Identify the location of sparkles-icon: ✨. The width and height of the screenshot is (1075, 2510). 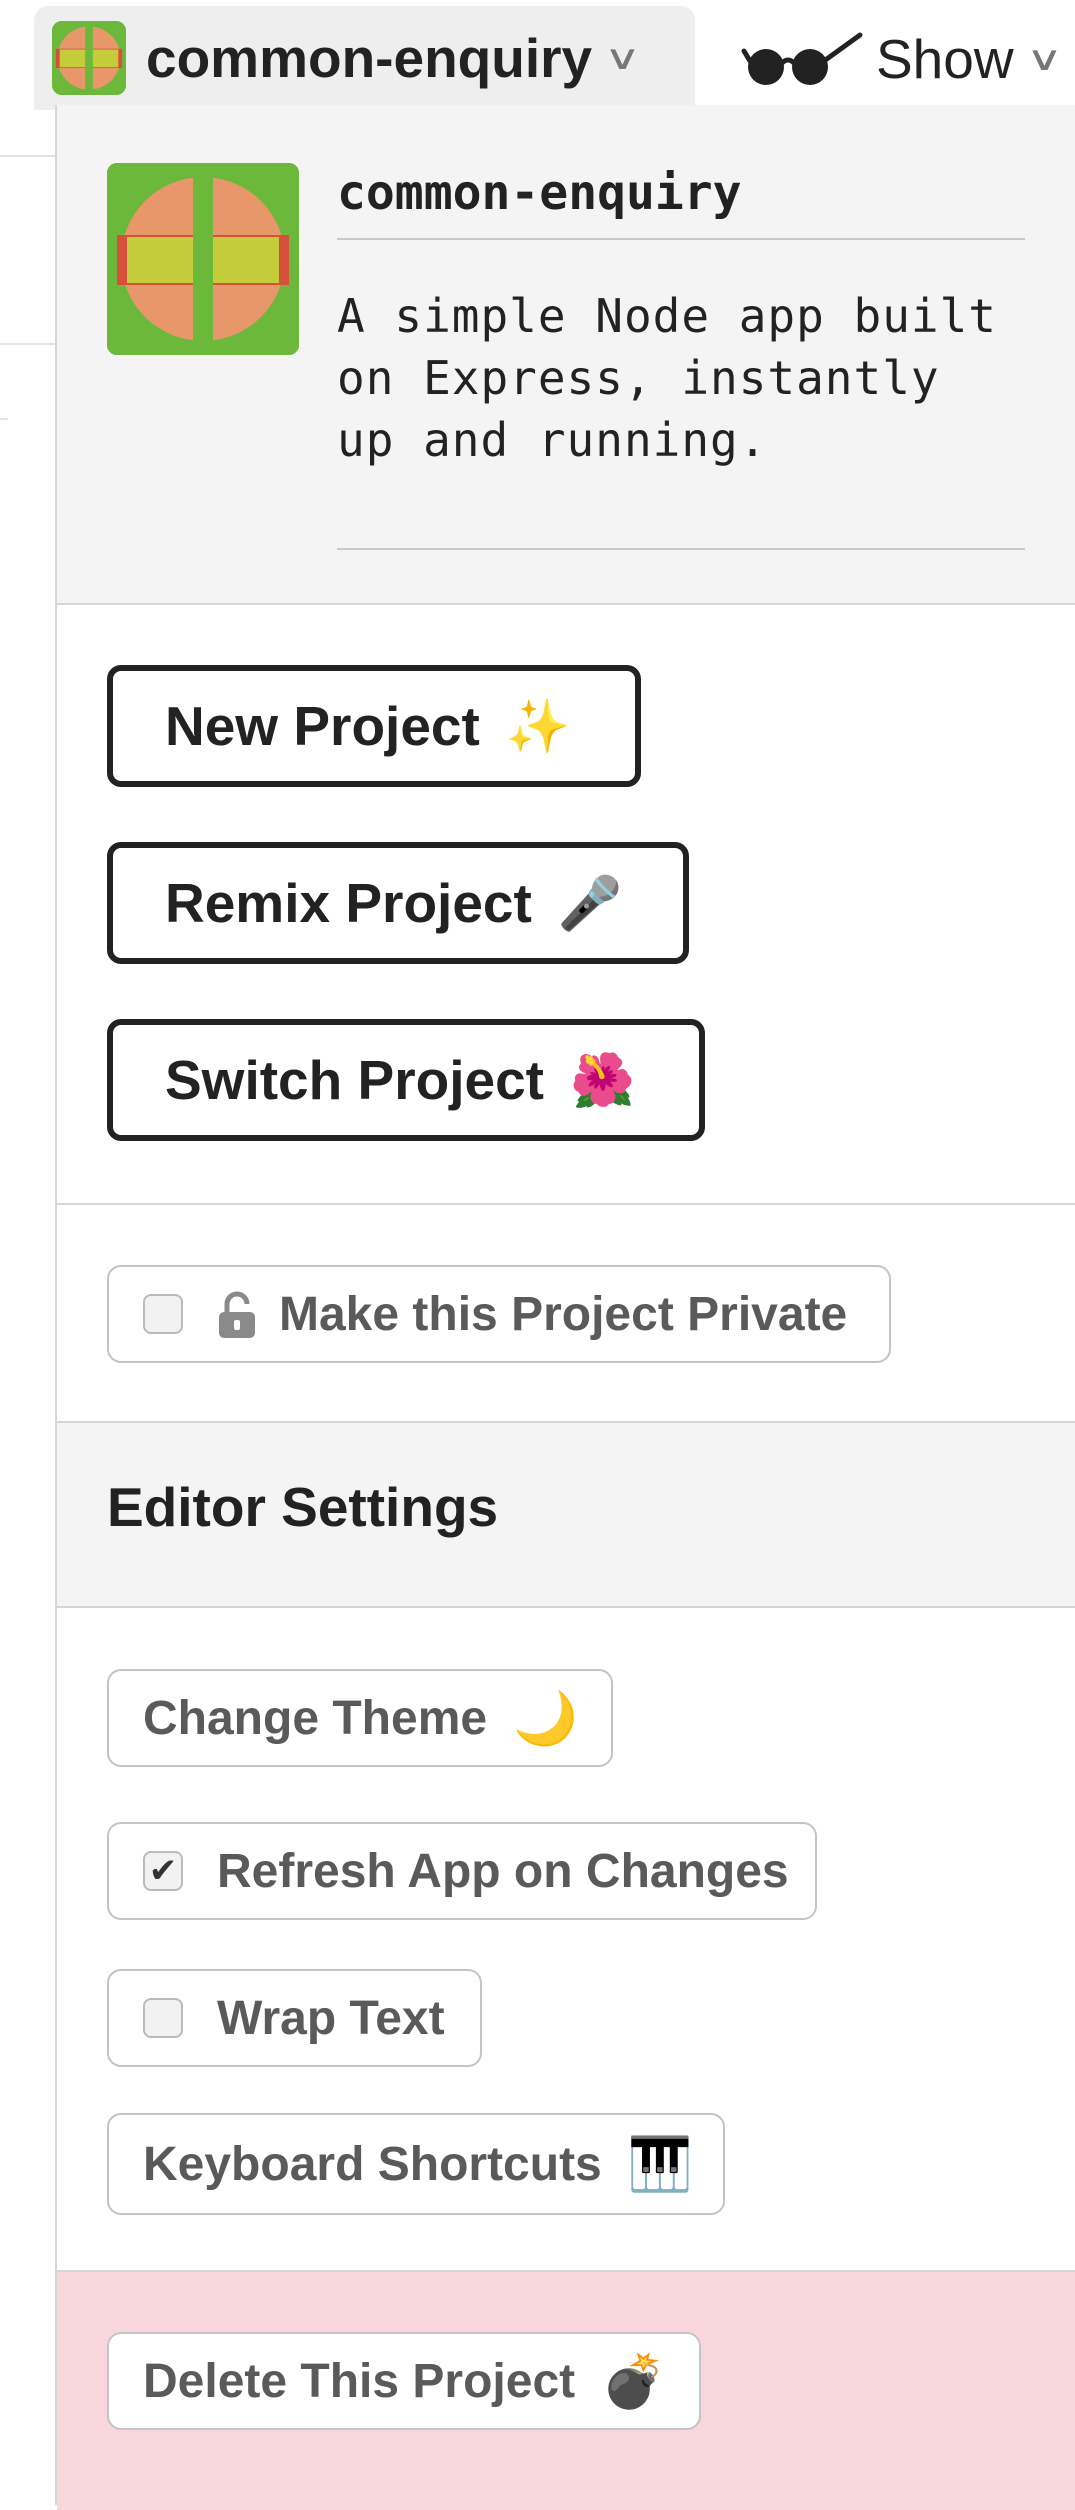
(538, 726).